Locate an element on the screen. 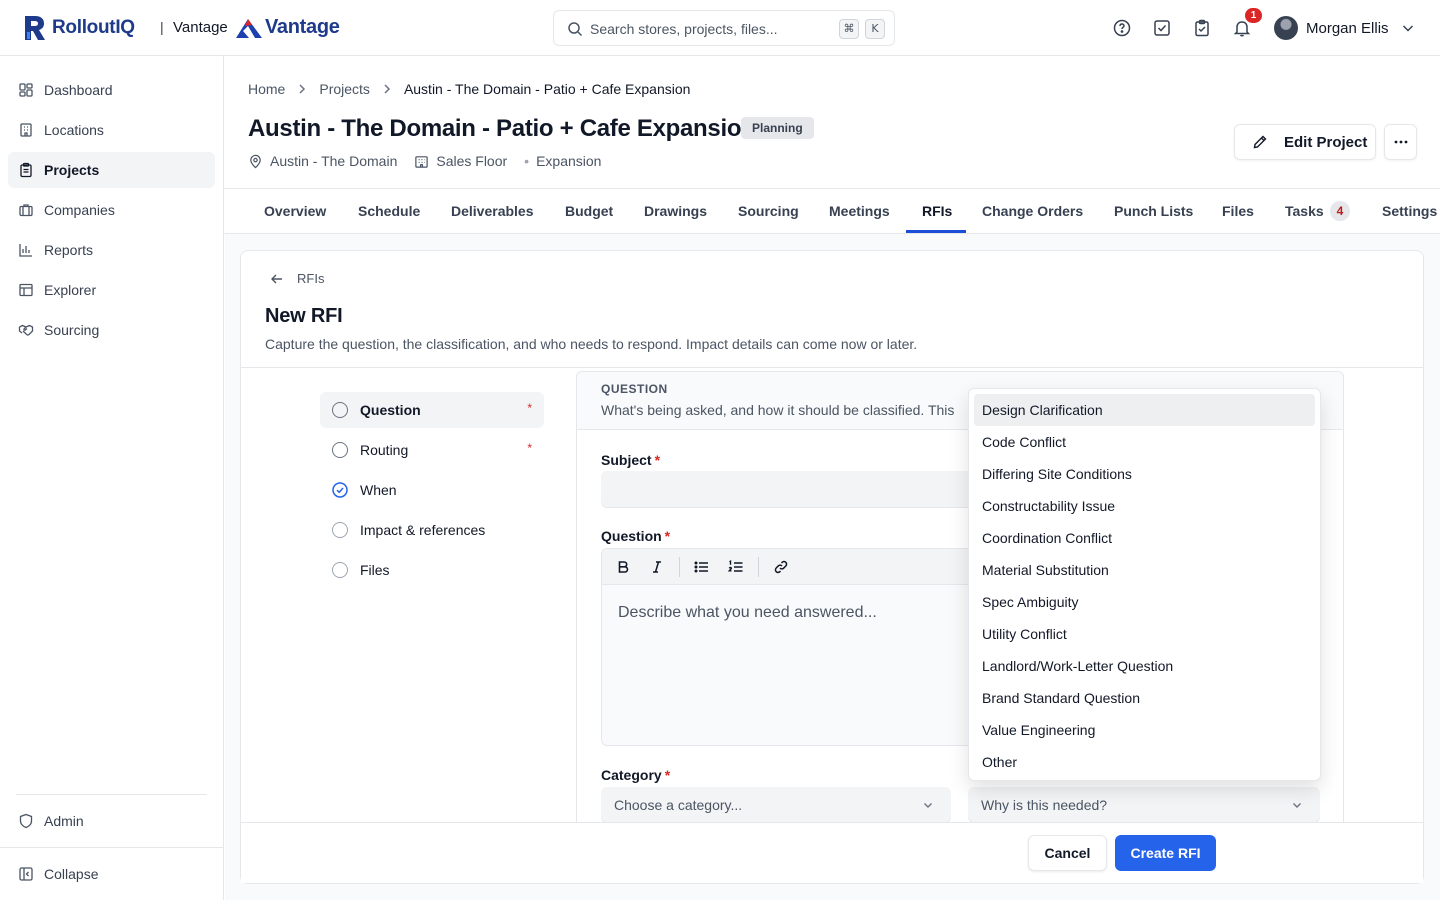 This screenshot has width=1440, height=900. vantage-mountain-icon is located at coordinates (249, 28).